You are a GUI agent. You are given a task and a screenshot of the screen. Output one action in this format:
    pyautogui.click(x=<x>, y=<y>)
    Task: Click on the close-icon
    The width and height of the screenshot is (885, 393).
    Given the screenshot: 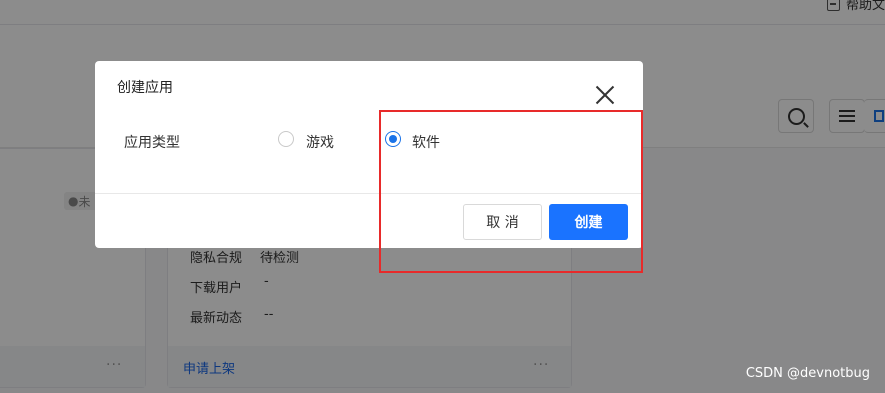 What is the action you would take?
    pyautogui.click(x=605, y=95)
    